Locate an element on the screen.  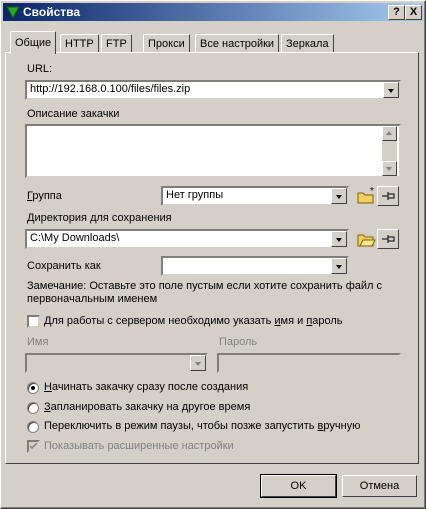
group-dropdown-arrow is located at coordinates (339, 196).